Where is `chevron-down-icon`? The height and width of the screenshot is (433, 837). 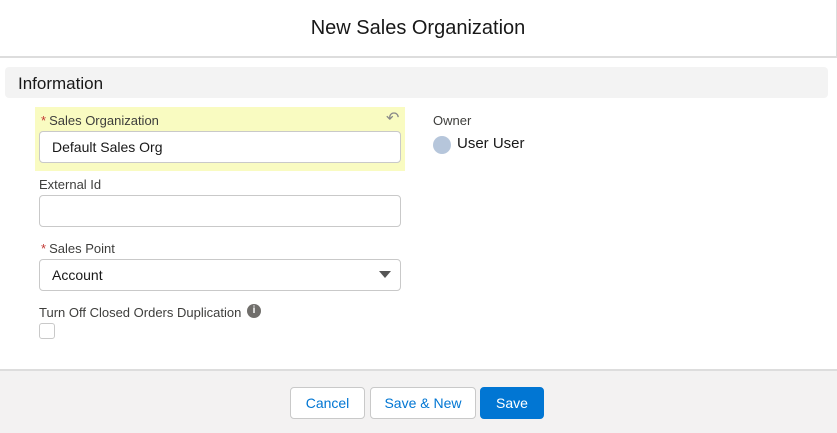
chevron-down-icon is located at coordinates (385, 274).